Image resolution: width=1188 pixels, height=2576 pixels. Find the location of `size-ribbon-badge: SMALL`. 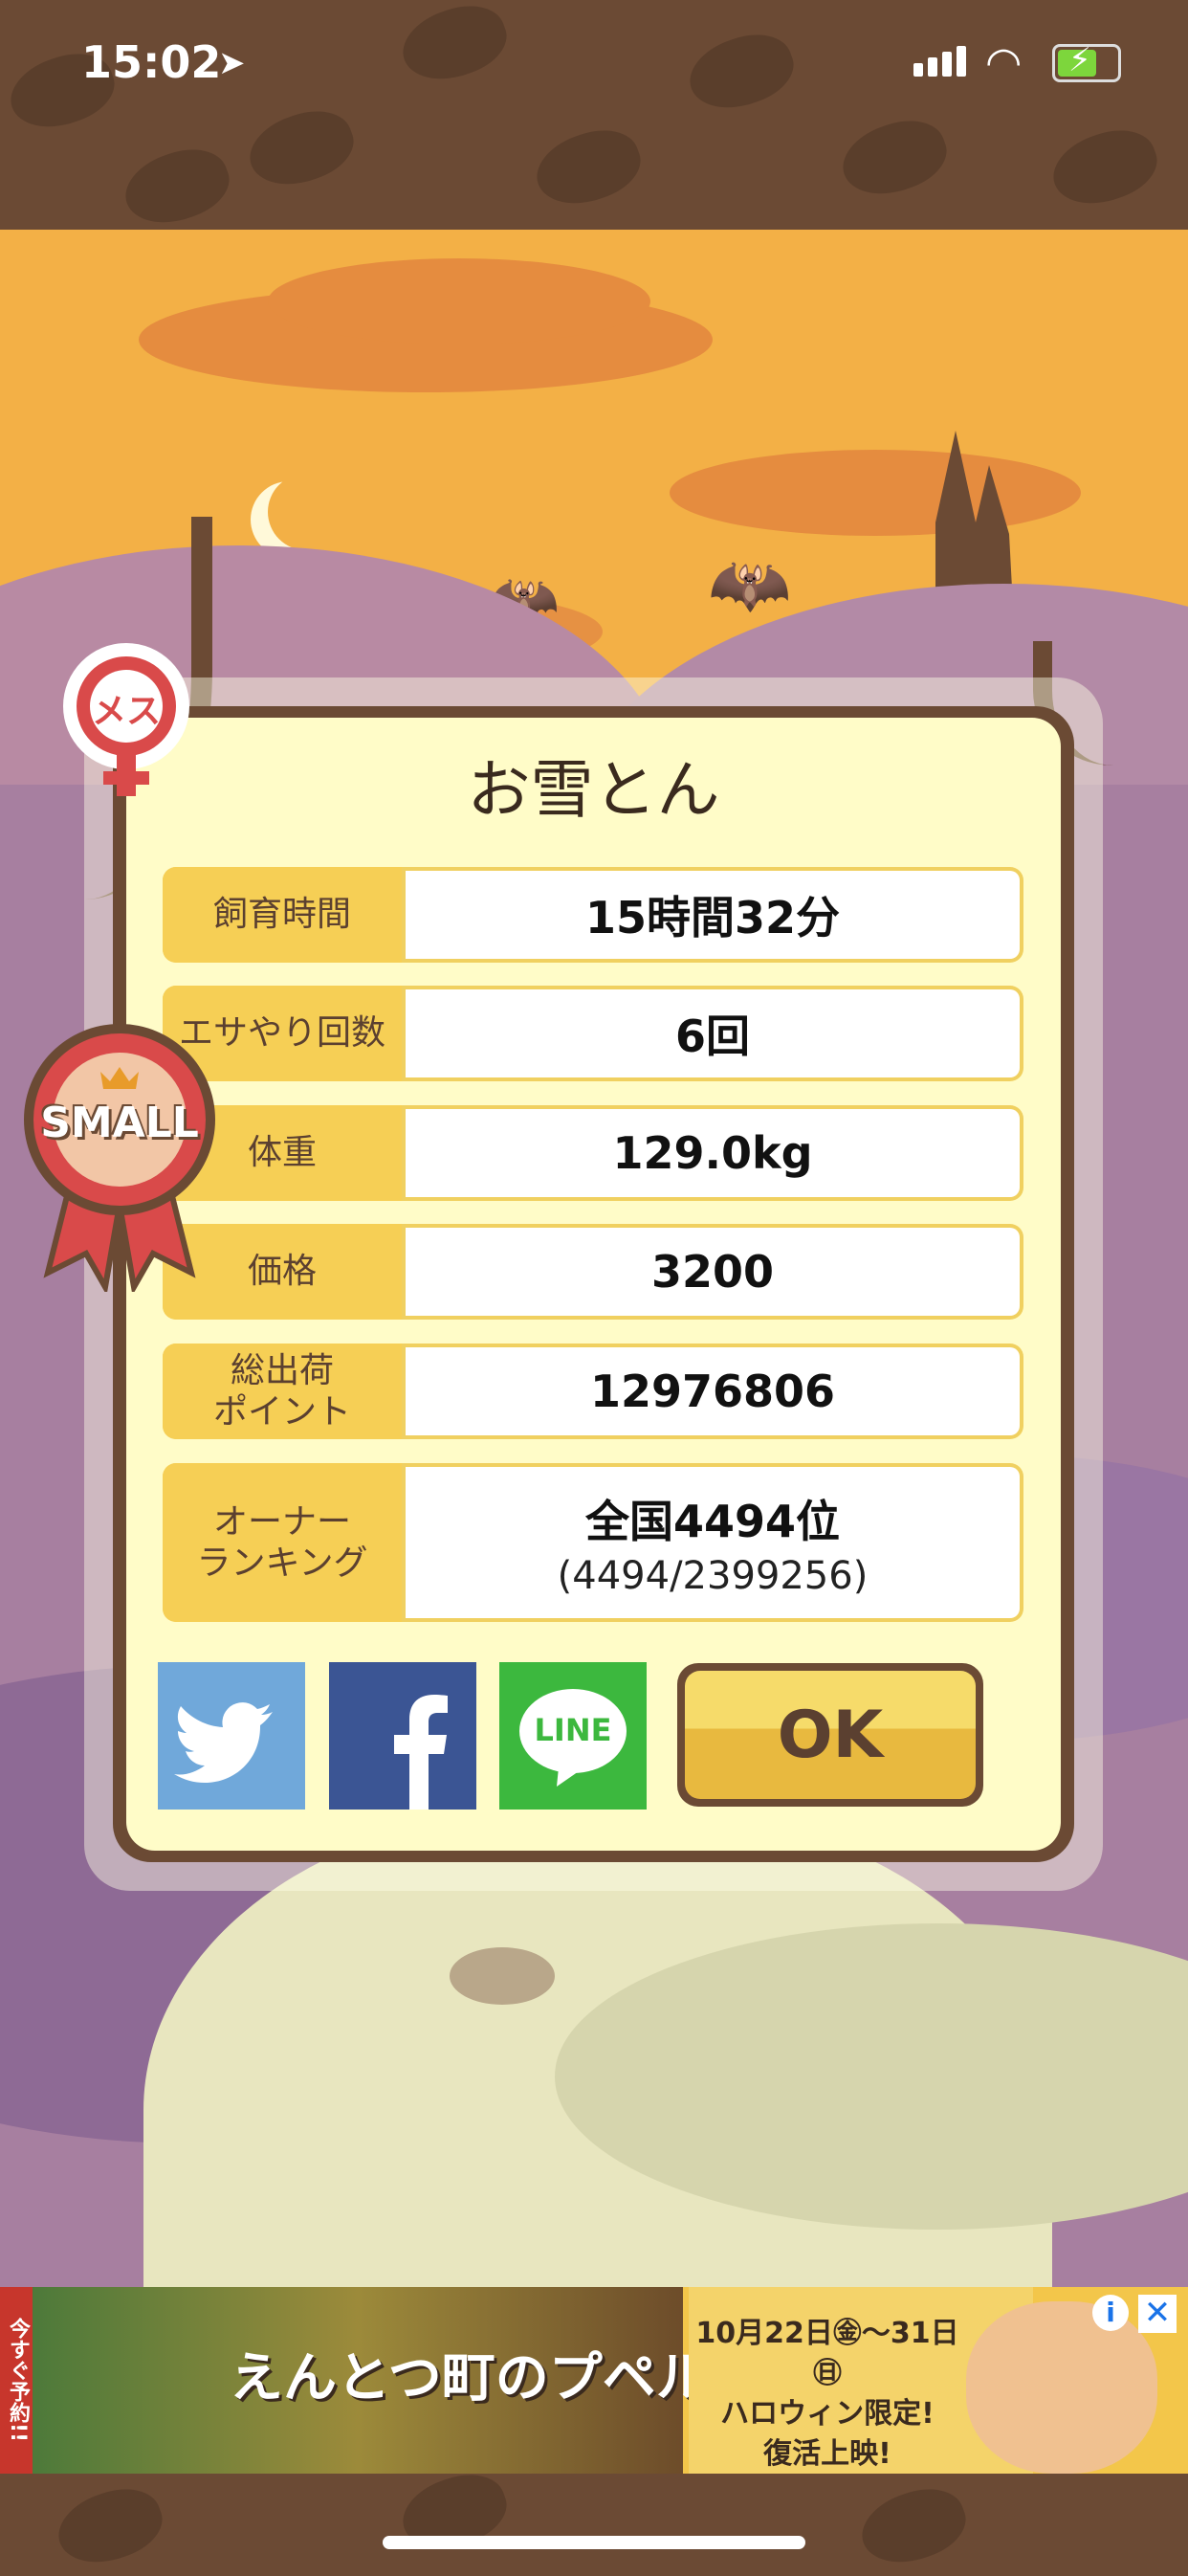

size-ribbon-badge: SMALL is located at coordinates (119, 1155).